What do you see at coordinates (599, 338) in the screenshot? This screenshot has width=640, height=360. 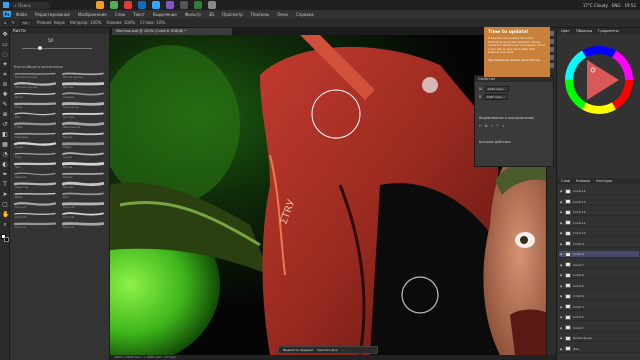 I see `layer-row: ◉ Копия фона` at bounding box center [599, 338].